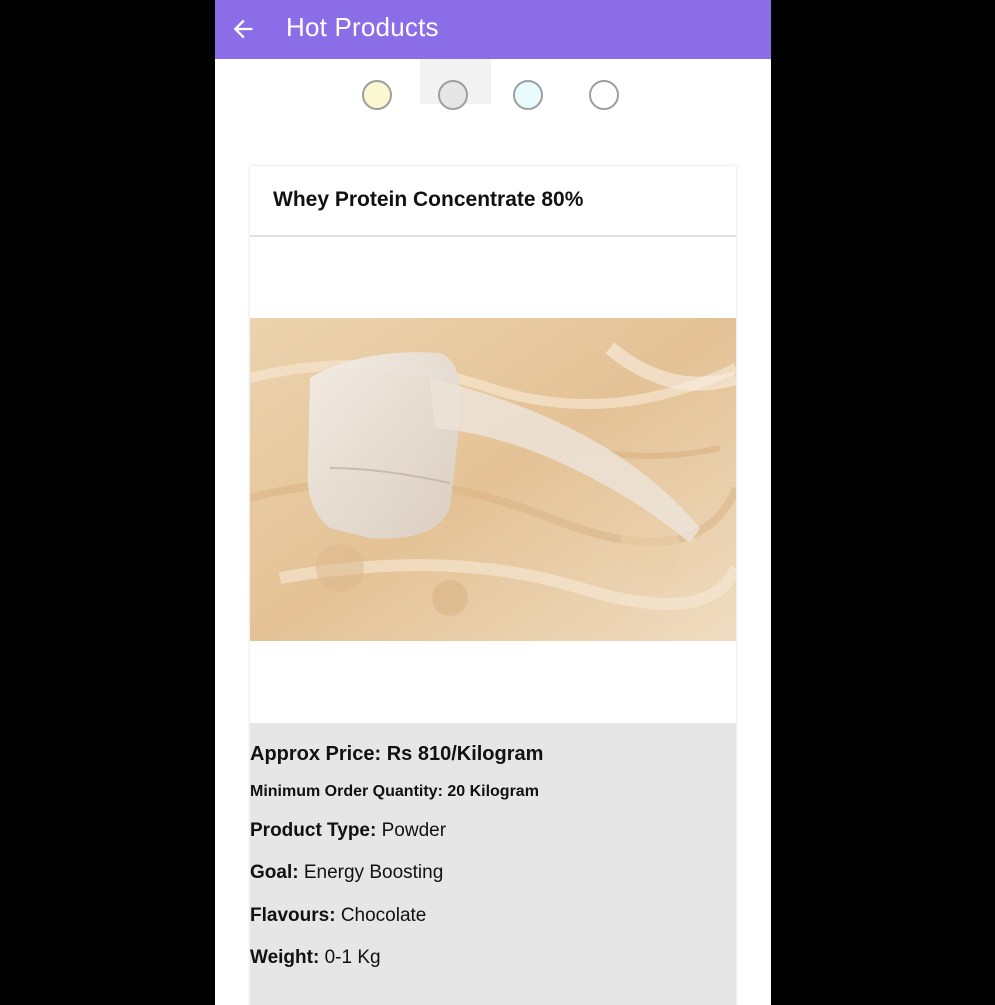  Describe the element at coordinates (373, 872) in the screenshot. I see `spec-value: Energy Boosting` at that location.